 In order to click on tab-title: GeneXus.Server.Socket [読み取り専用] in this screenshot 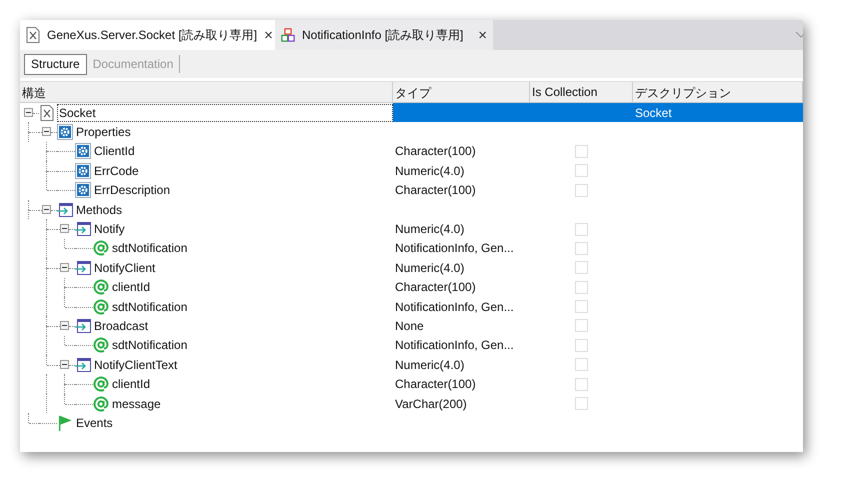, I will do `click(152, 35)`.